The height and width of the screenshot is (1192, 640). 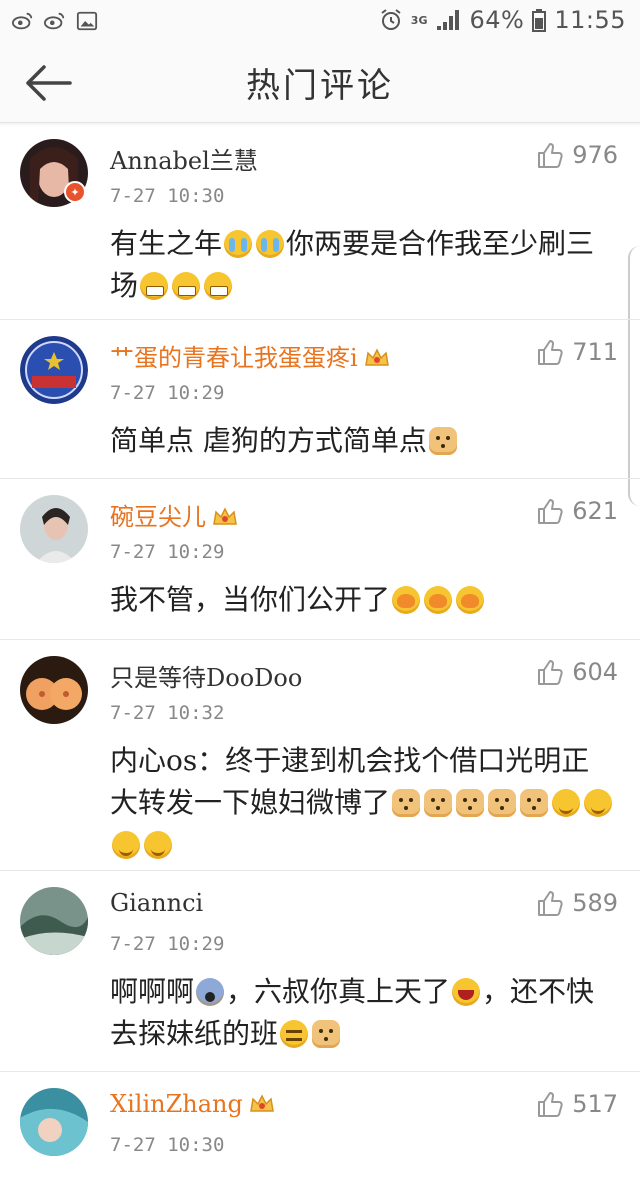 What do you see at coordinates (466, 992) in the screenshot?
I see `laugh-emoji-icon` at bounding box center [466, 992].